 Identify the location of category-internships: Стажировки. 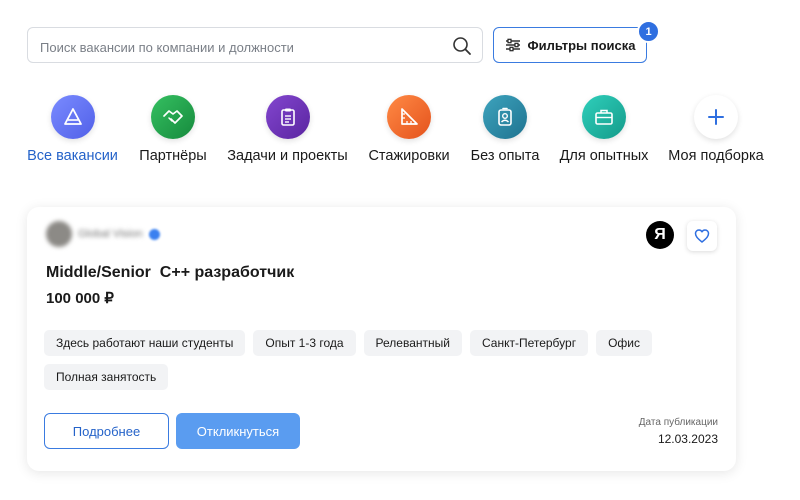
(409, 129).